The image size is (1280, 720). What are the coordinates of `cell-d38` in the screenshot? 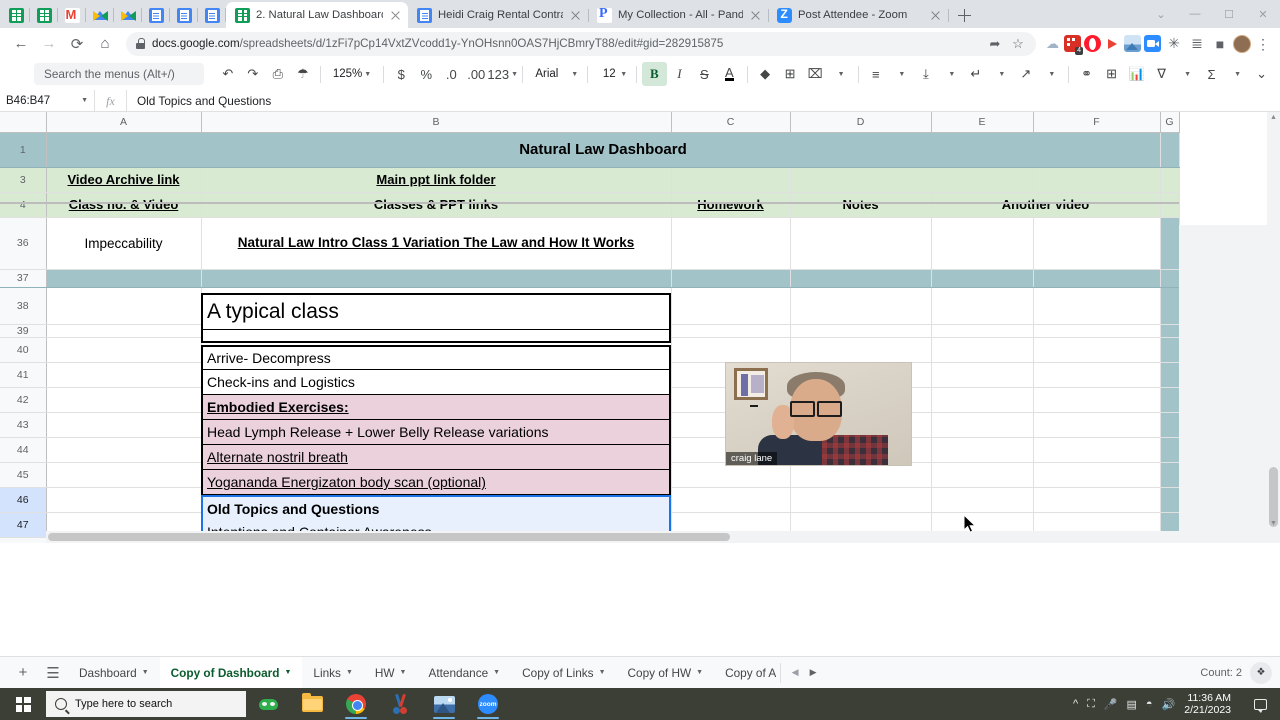 It's located at (861, 306).